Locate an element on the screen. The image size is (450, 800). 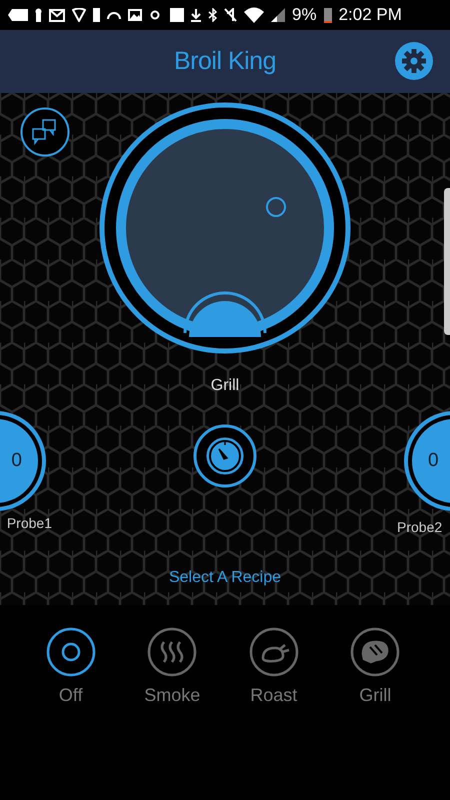
timer-icon is located at coordinates (225, 456).